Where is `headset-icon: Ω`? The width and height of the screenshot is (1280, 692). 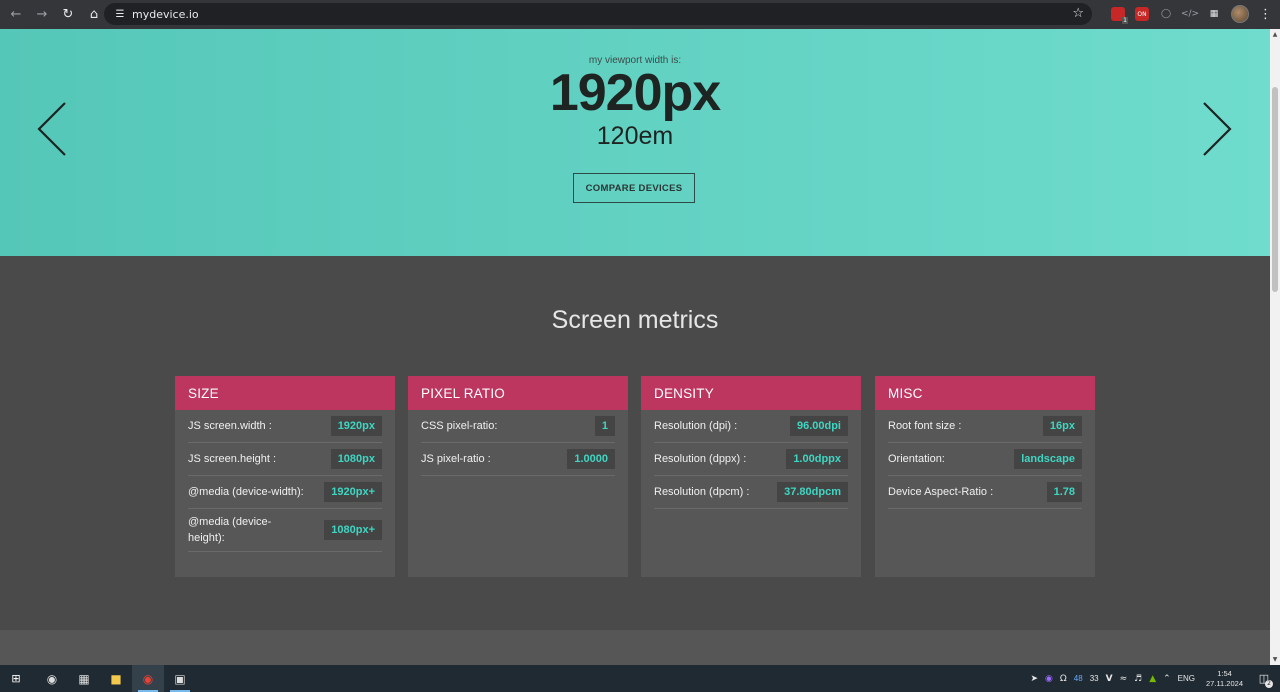
headset-icon: Ω is located at coordinates (1063, 679).